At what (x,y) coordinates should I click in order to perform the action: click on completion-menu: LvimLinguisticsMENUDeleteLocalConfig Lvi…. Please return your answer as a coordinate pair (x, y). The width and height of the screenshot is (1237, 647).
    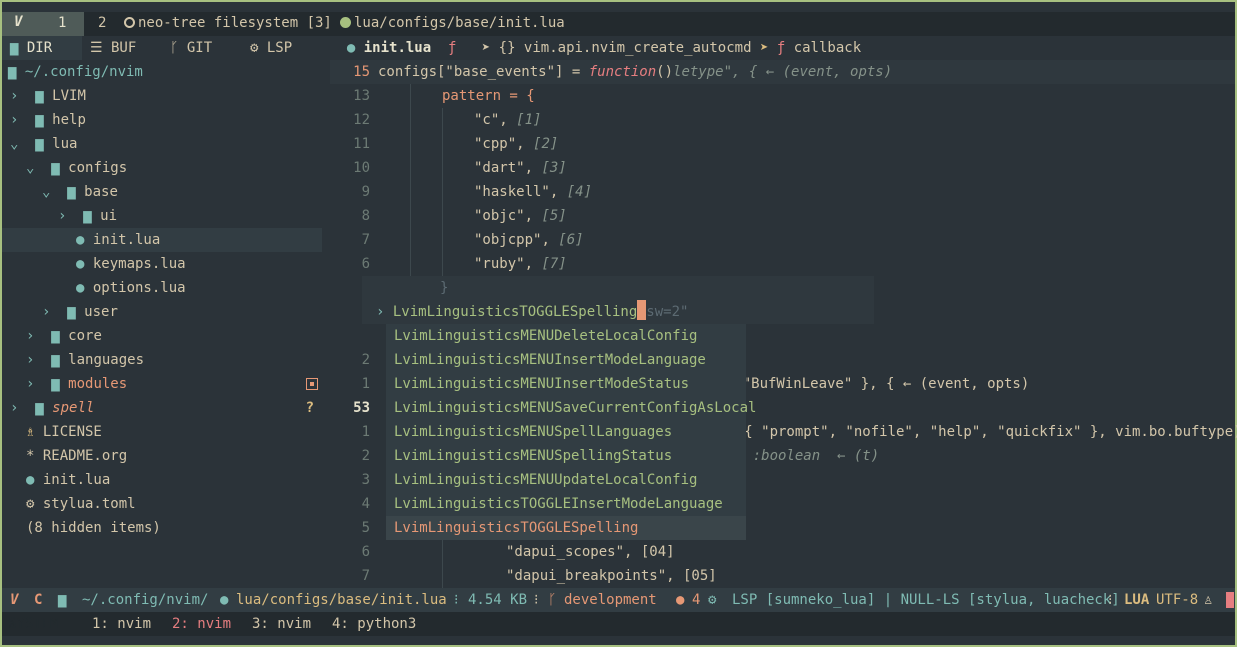
    Looking at the image, I should click on (571, 432).